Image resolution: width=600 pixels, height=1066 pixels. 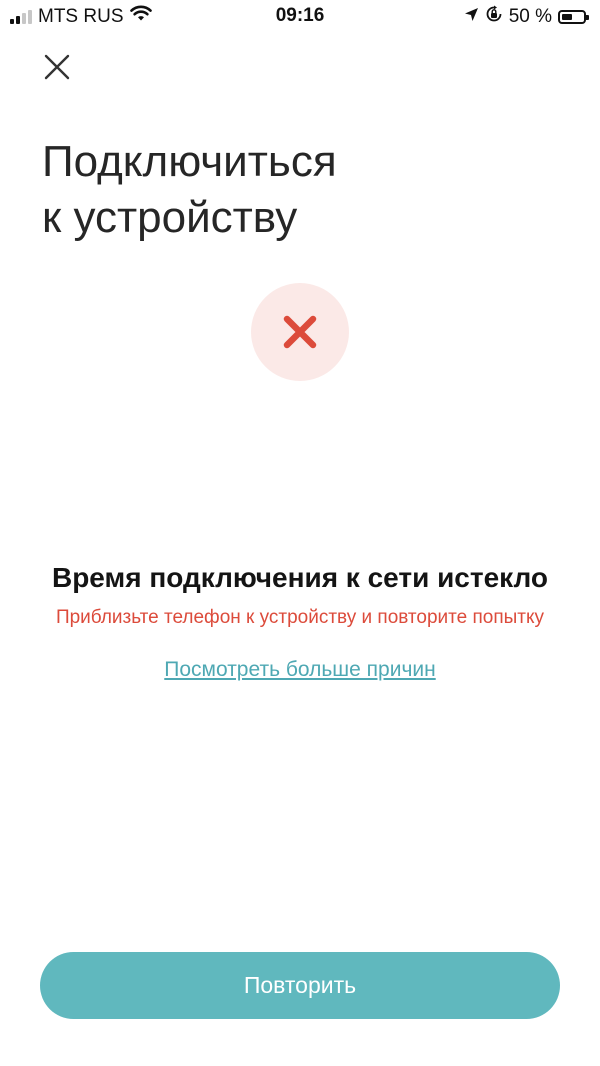 What do you see at coordinates (300, 17) in the screenshot?
I see `status-bar: MTS RUS 09:16 50 %` at bounding box center [300, 17].